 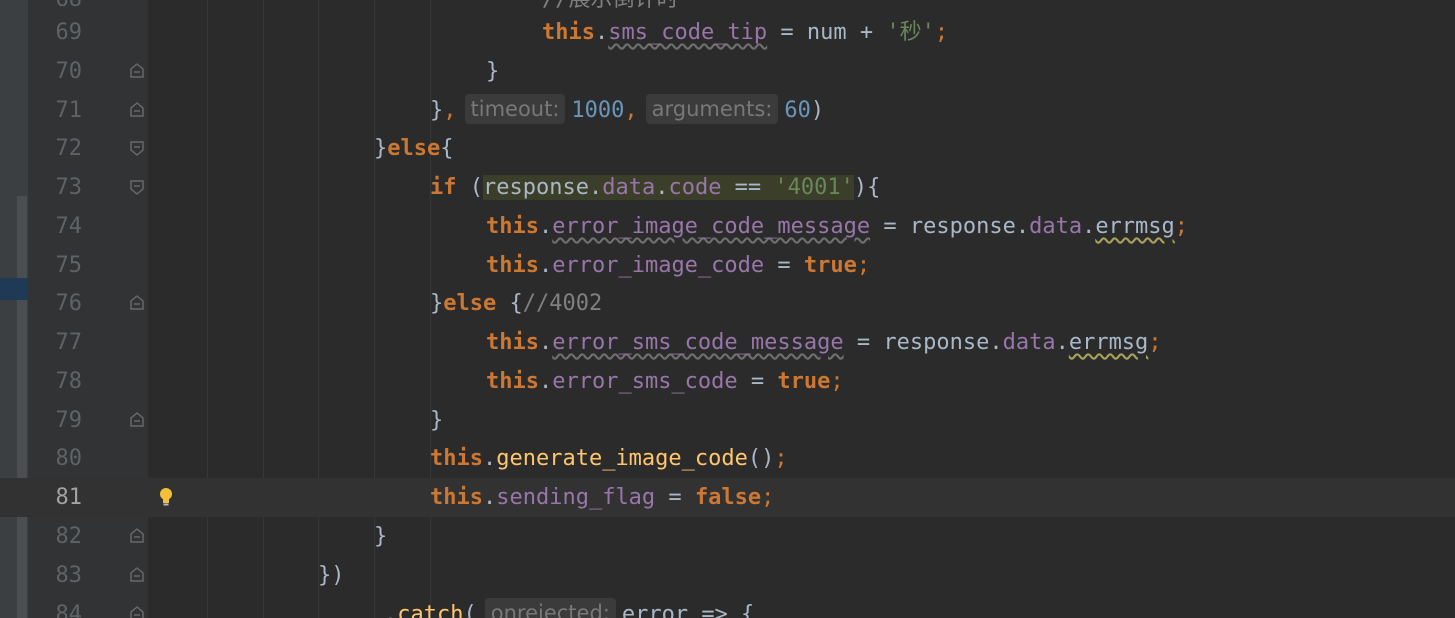 What do you see at coordinates (602, 497) in the screenshot?
I see `code-text: this.sending_flag = false;` at bounding box center [602, 497].